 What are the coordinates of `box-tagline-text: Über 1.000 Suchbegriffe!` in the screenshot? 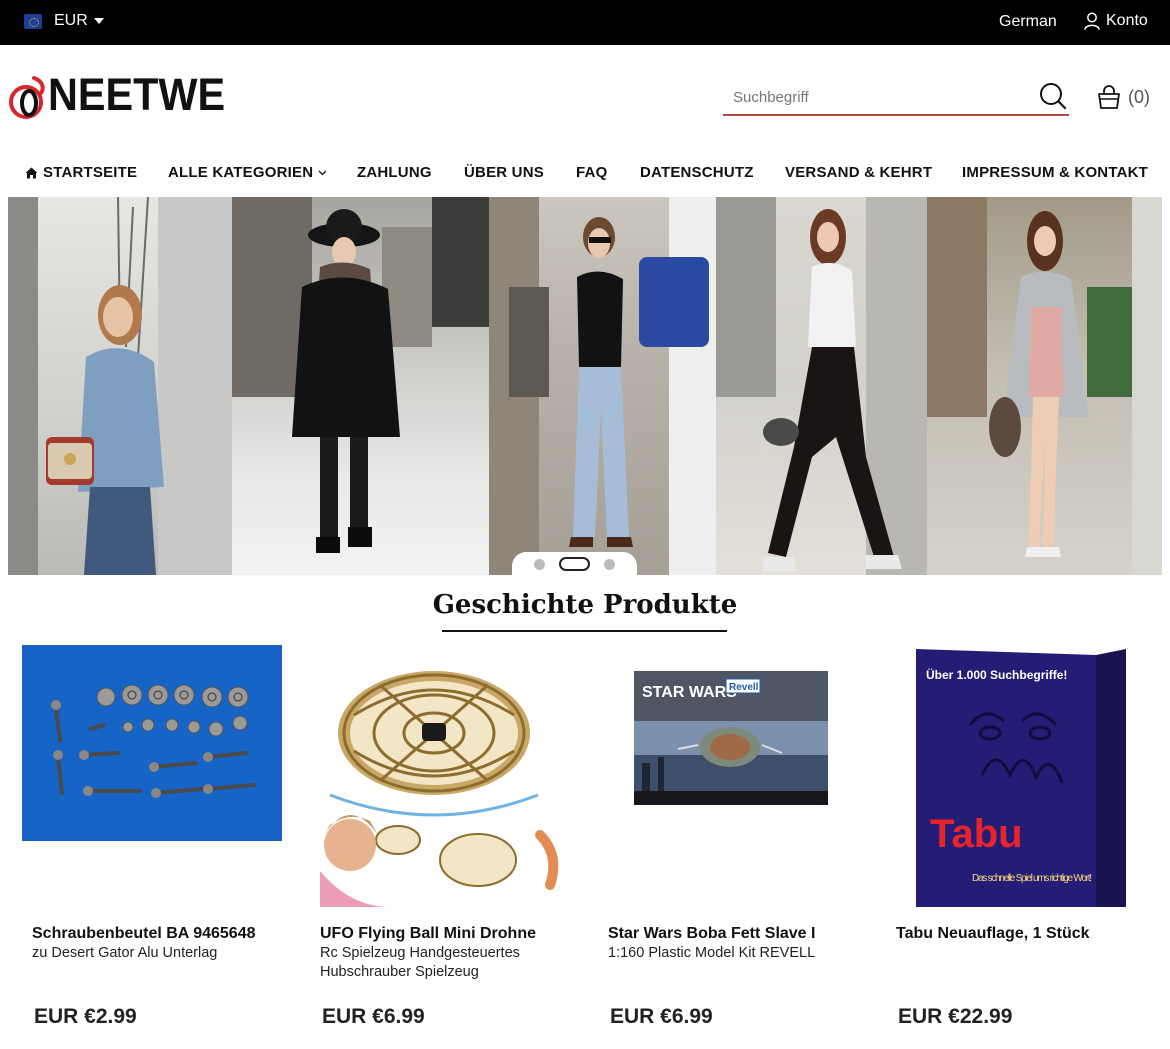 It's located at (996, 674).